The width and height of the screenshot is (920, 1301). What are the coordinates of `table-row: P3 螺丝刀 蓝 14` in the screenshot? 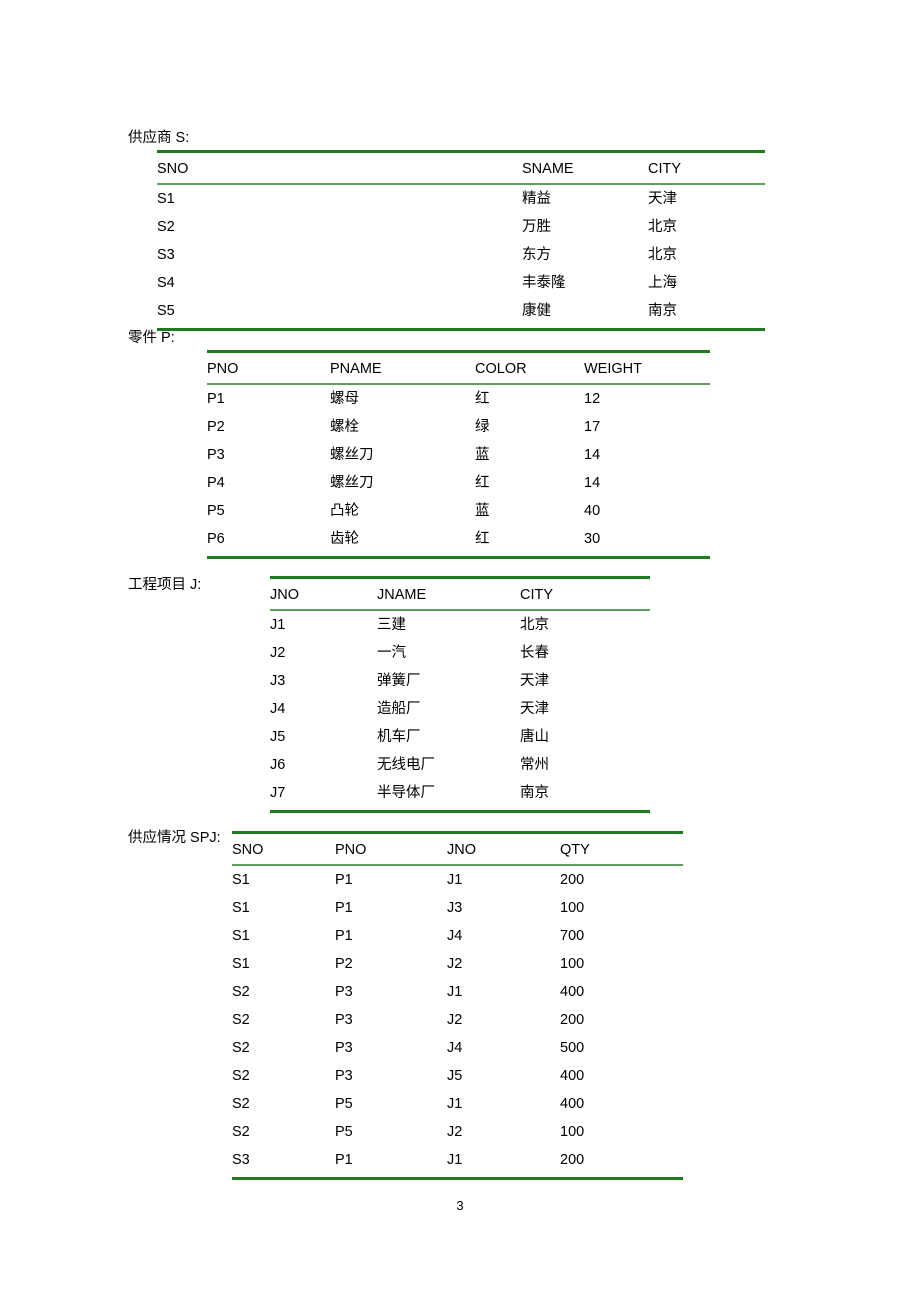 It's located at (458, 455).